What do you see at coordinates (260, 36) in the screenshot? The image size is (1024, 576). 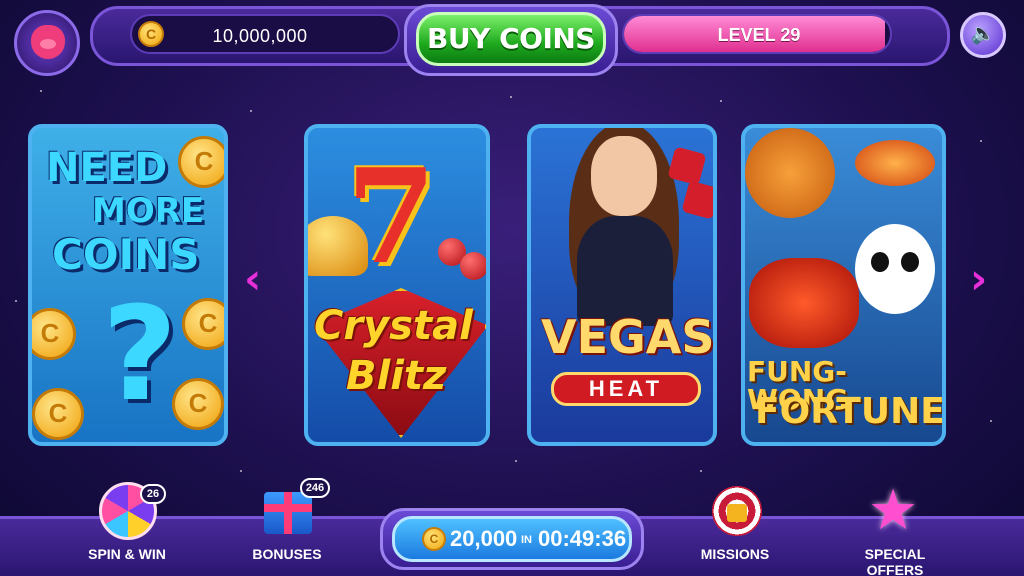 I see `coin-balance-amount: 10,000,000` at bounding box center [260, 36].